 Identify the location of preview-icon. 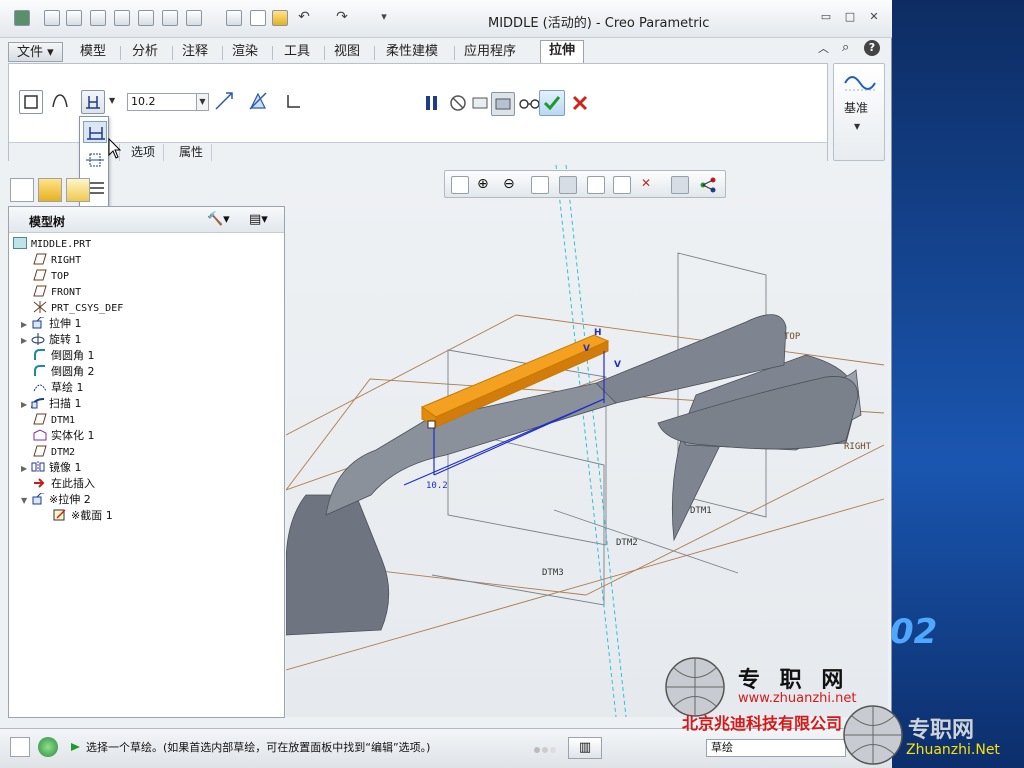
(481, 104).